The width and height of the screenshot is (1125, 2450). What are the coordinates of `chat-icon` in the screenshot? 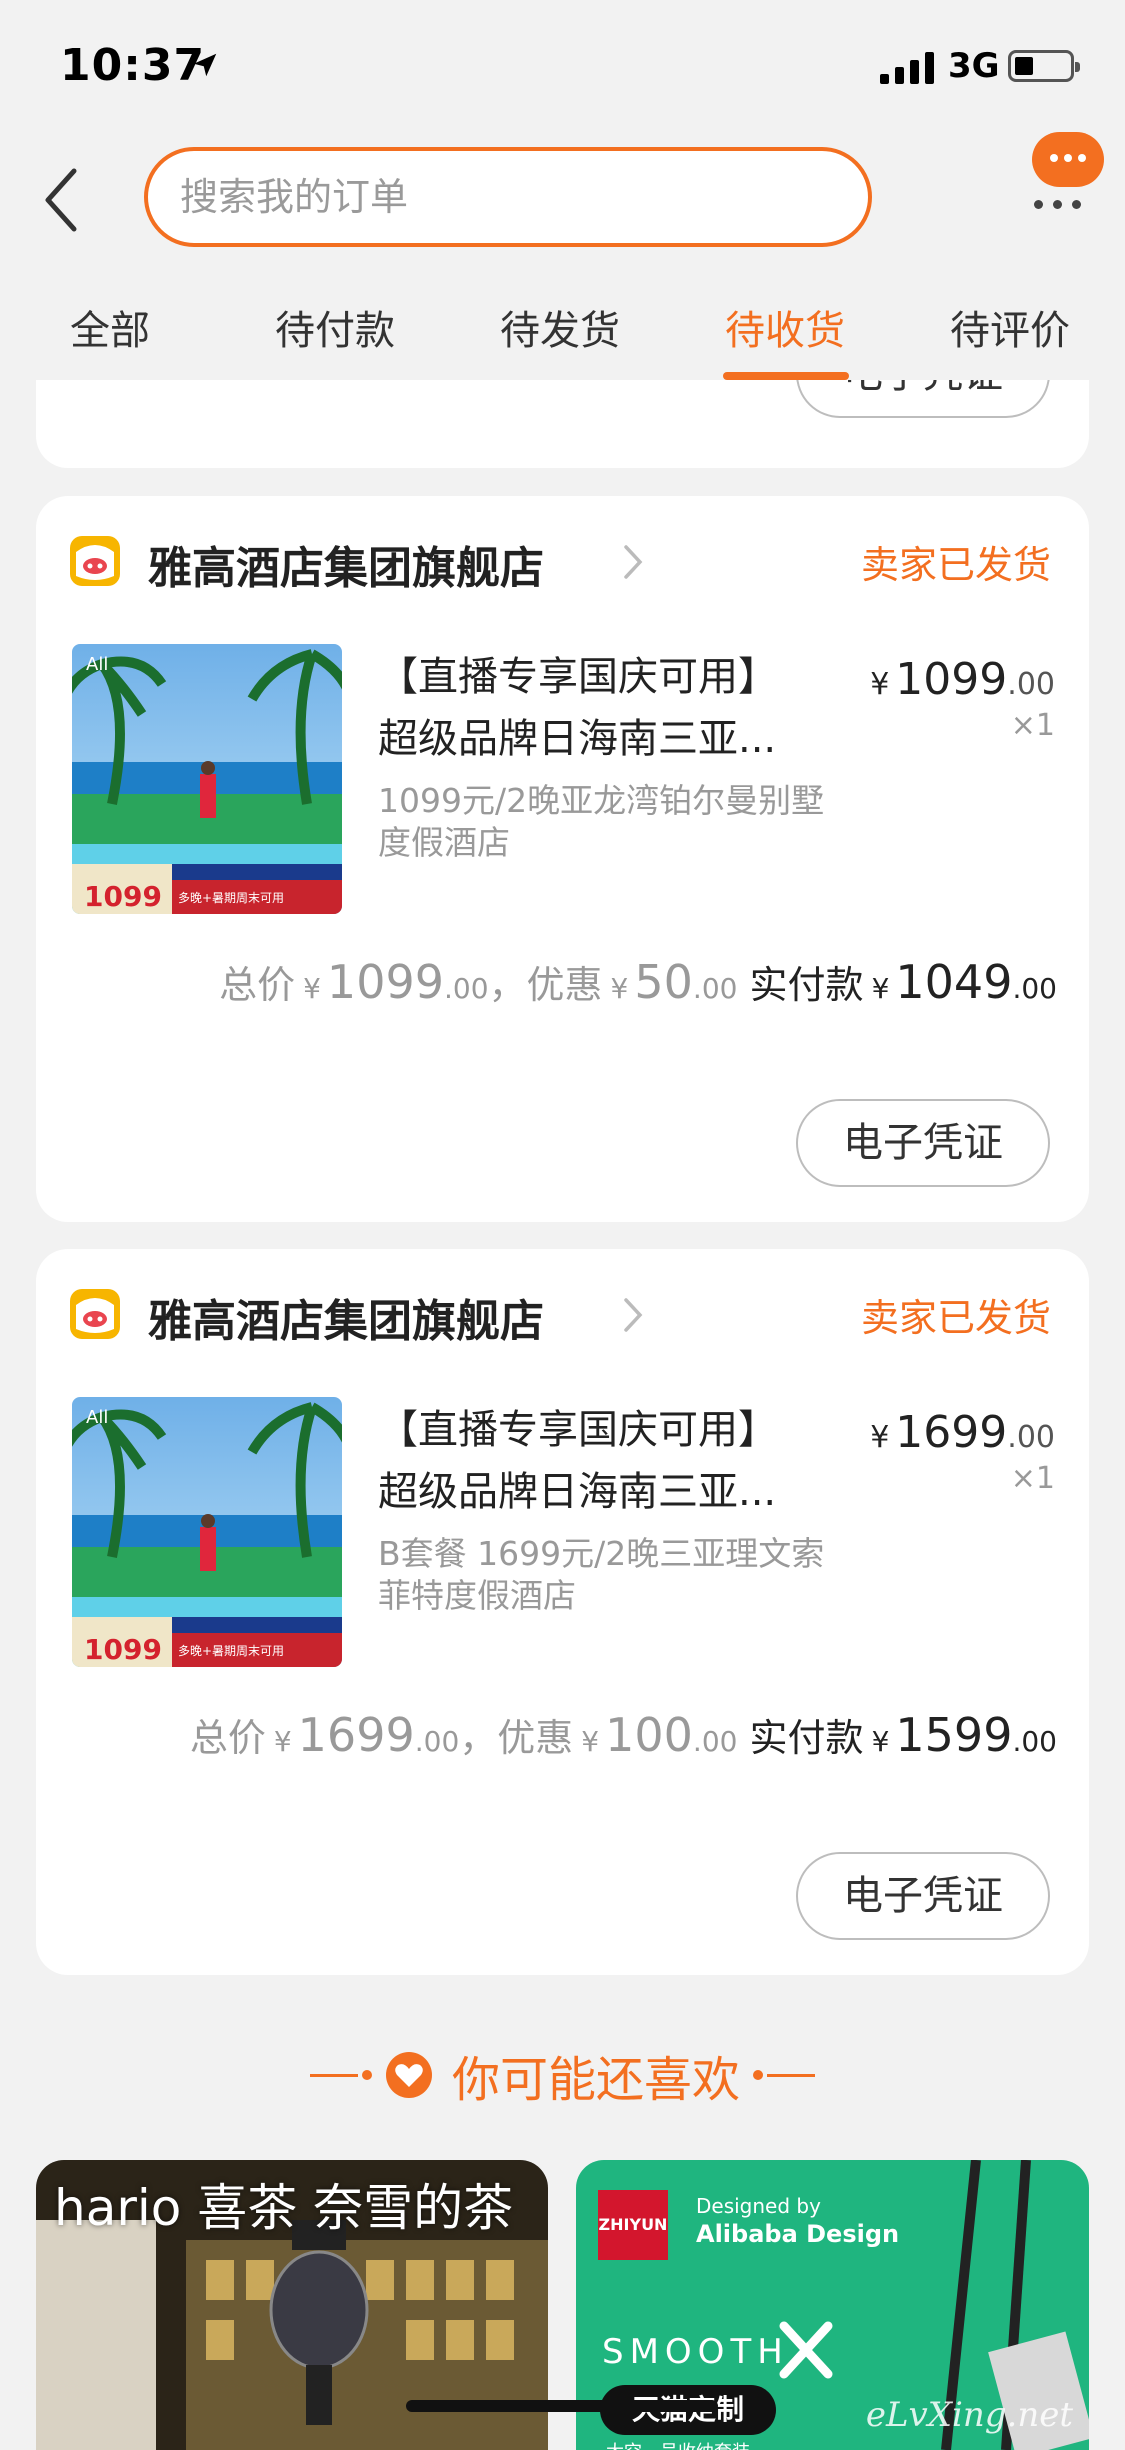 It's located at (1068, 159).